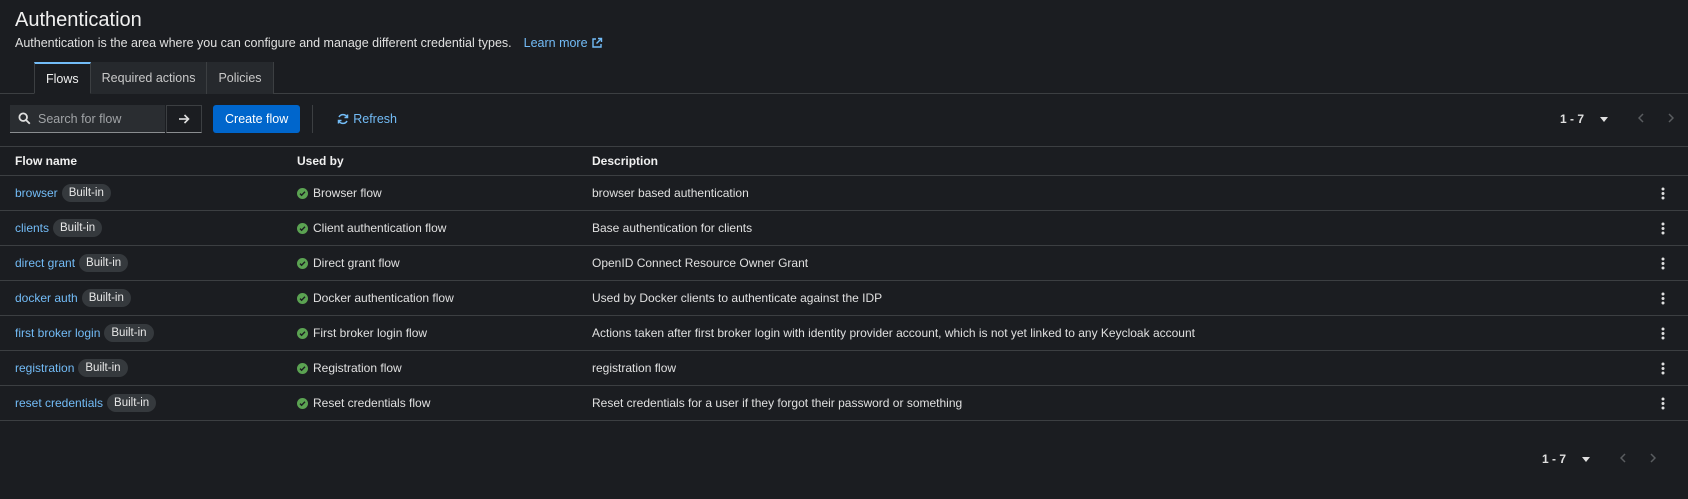 Image resolution: width=1688 pixels, height=499 pixels. I want to click on refresh-button: Refresh, so click(367, 119).